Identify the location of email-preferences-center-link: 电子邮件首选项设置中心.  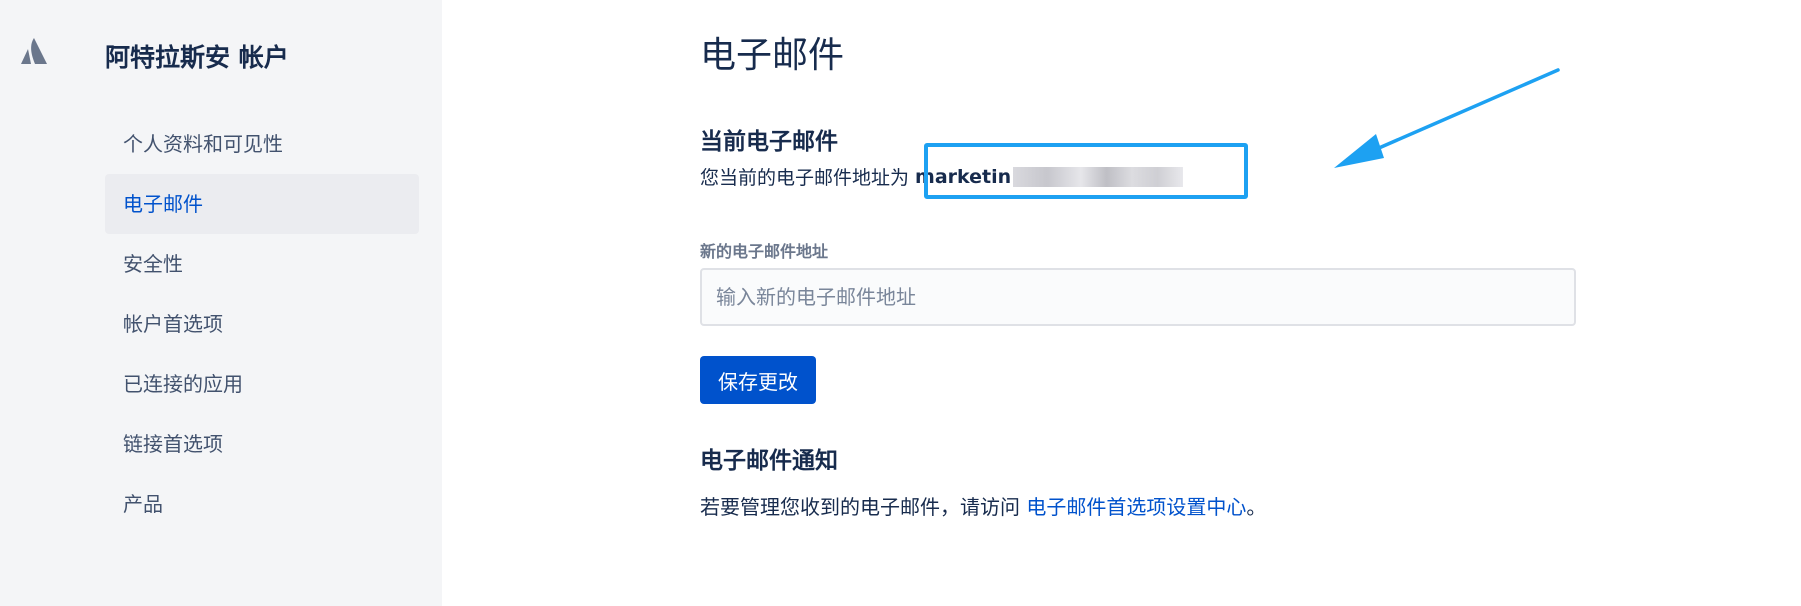
(1136, 507).